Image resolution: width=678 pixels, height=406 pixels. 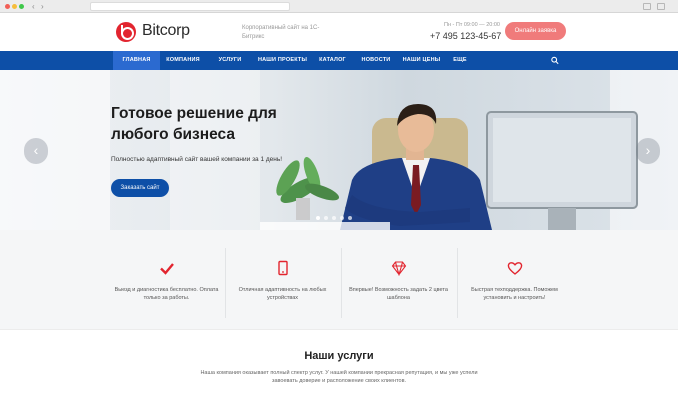 What do you see at coordinates (339, 356) in the screenshot?
I see `section-title: Наши услуги` at bounding box center [339, 356].